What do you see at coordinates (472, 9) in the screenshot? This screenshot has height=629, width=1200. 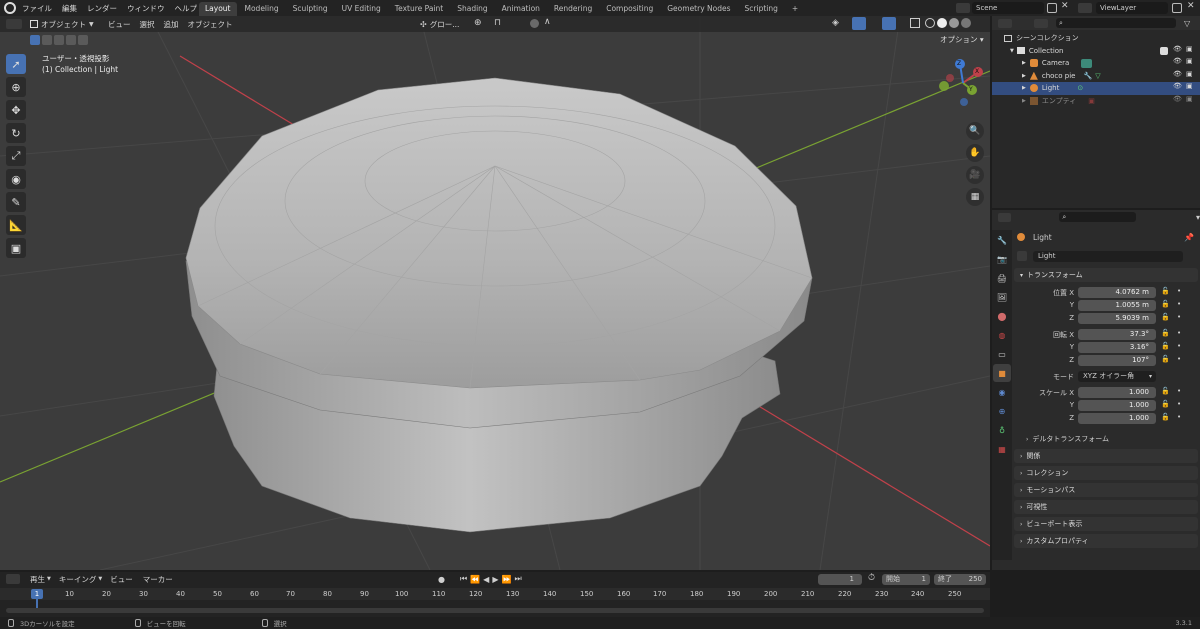 I see `tab-shading: Shading` at bounding box center [472, 9].